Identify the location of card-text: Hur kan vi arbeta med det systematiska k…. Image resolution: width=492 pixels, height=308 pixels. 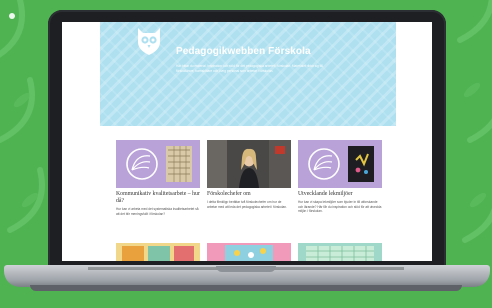
(157, 211).